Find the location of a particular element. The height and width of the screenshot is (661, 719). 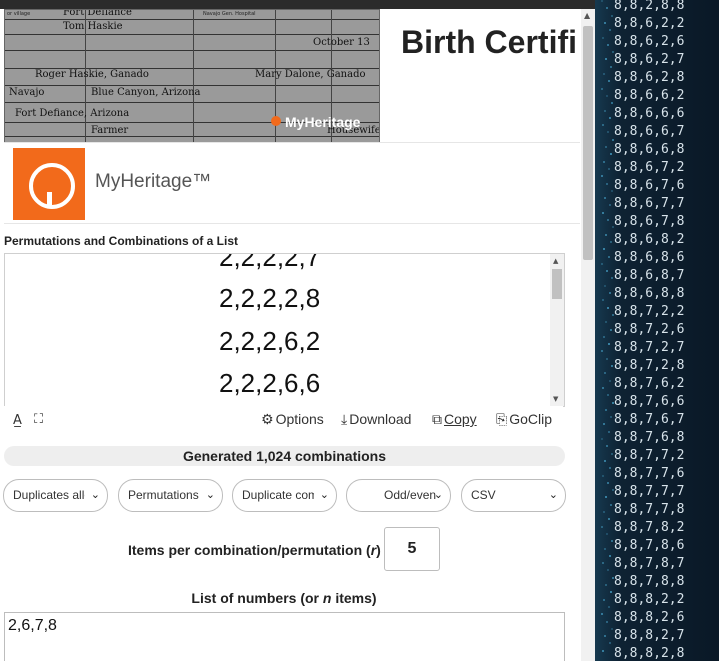

terminal-line: 8,8,7,2,2 is located at coordinates (649, 311).